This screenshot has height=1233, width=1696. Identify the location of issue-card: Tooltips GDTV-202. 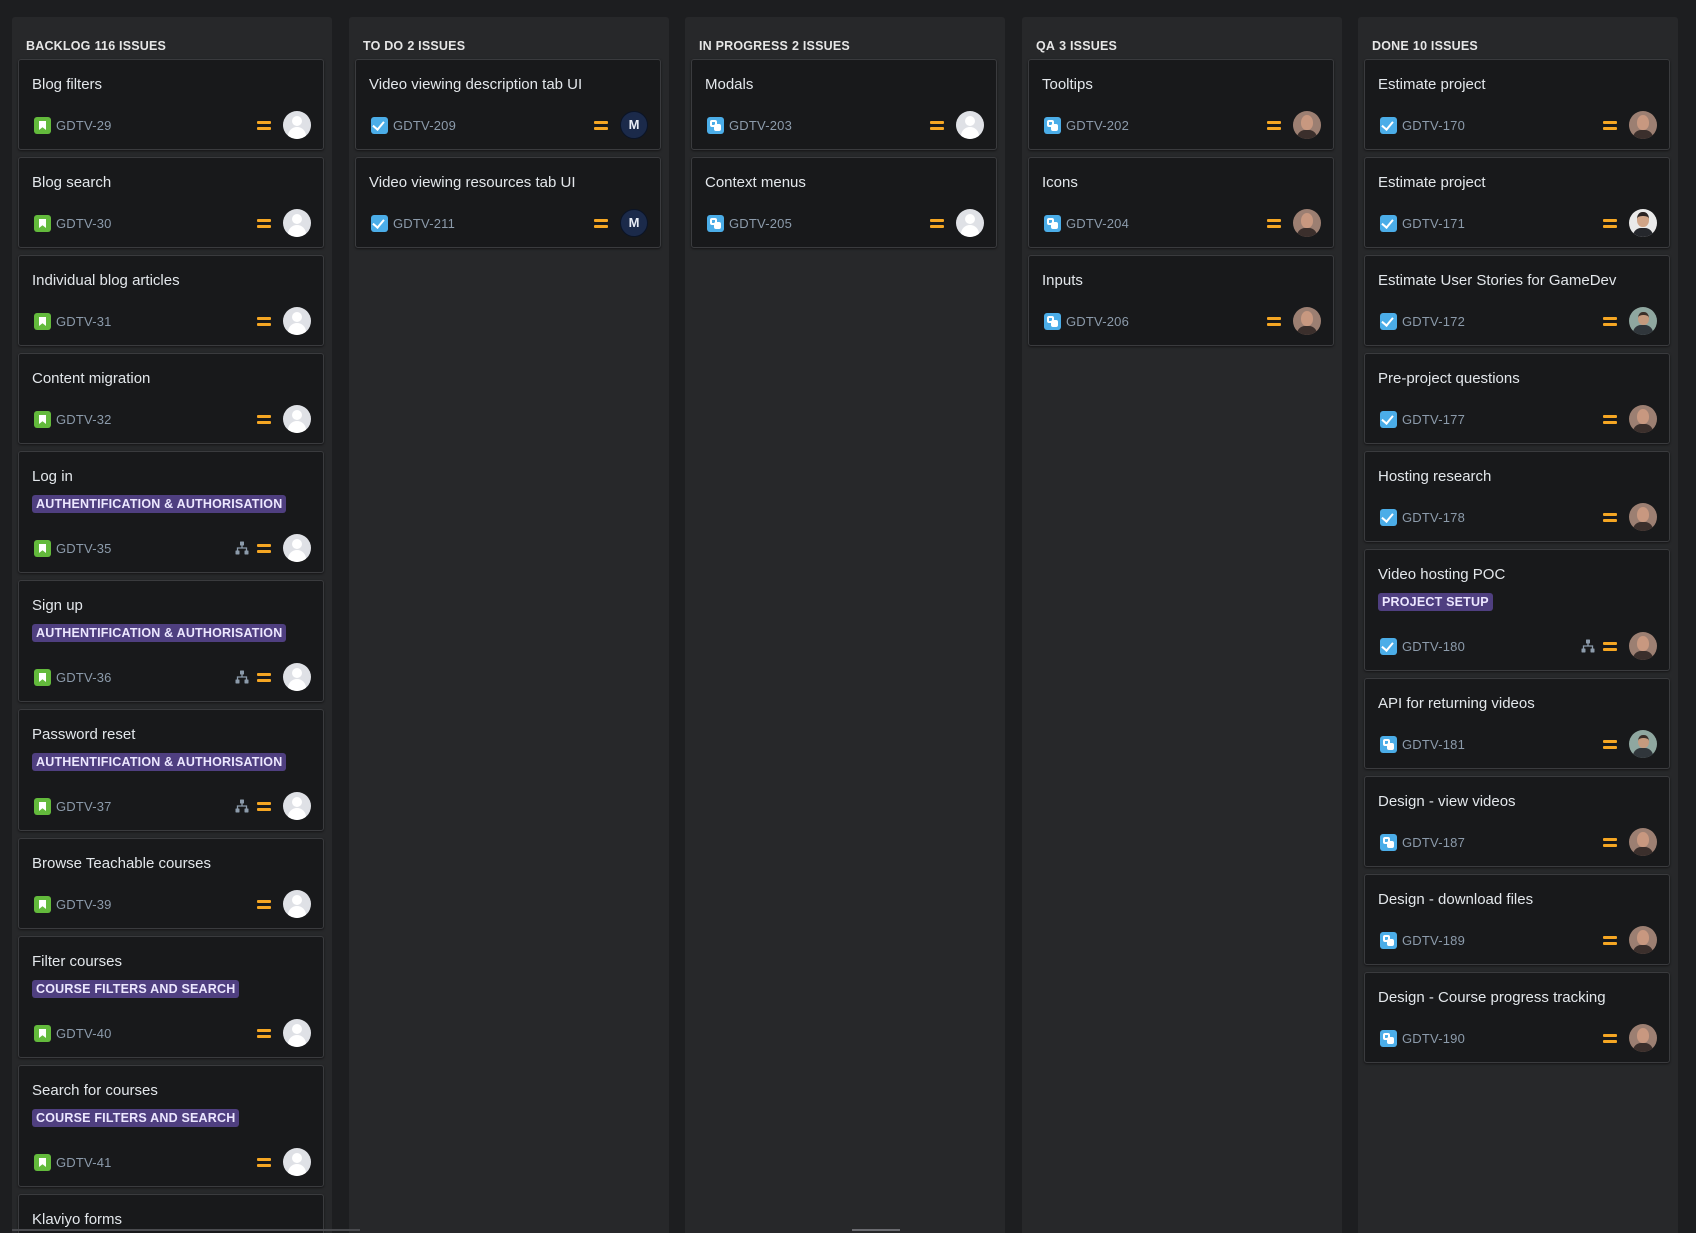
(1181, 104).